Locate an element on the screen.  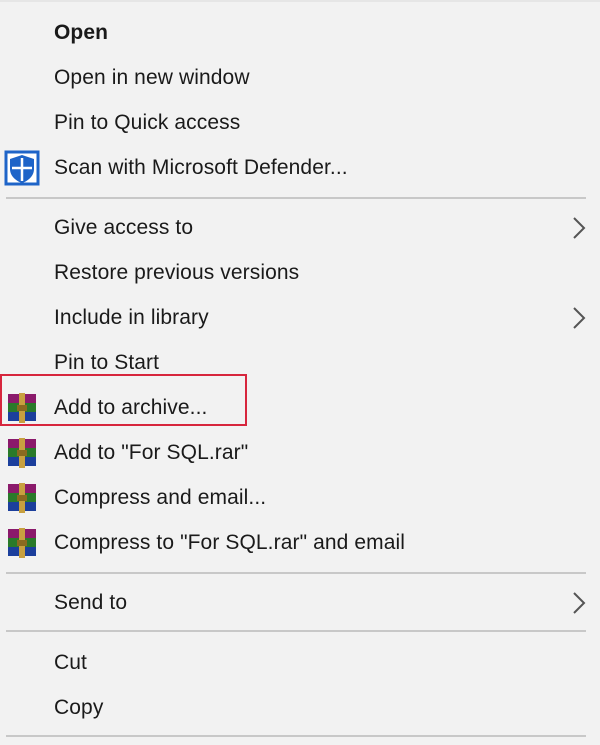
menu-item-send-to: Send to is located at coordinates (300, 602).